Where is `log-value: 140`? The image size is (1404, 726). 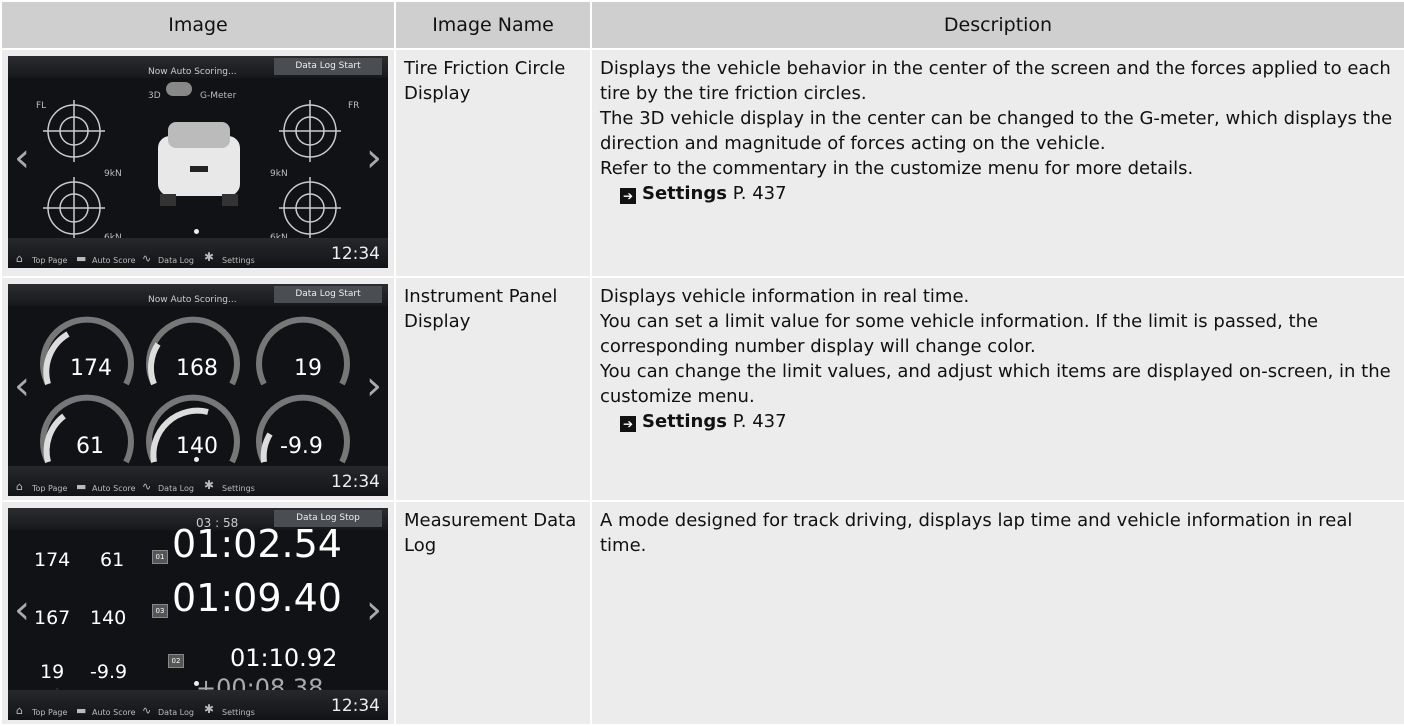
log-value: 140 is located at coordinates (108, 618).